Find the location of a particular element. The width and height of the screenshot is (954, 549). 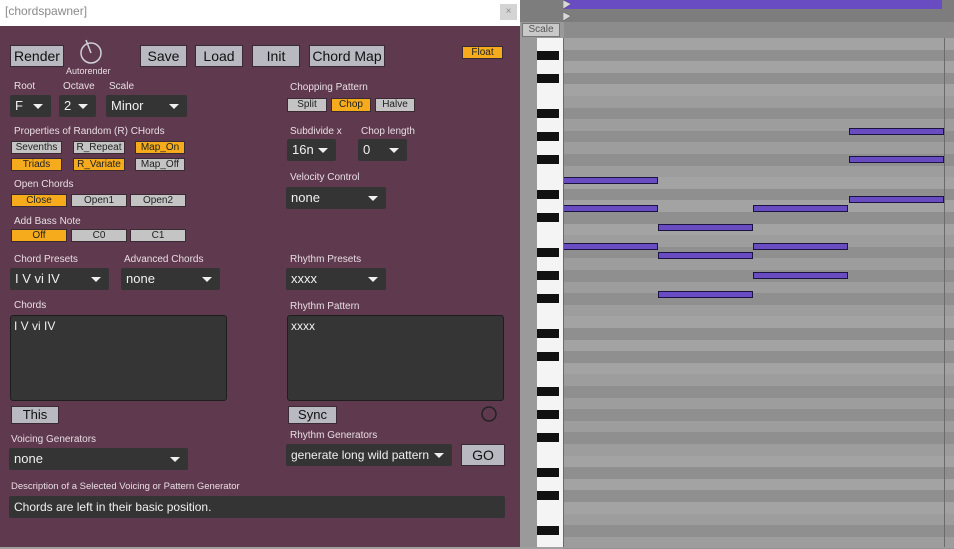

octave-value: 2 is located at coordinates (68, 105).